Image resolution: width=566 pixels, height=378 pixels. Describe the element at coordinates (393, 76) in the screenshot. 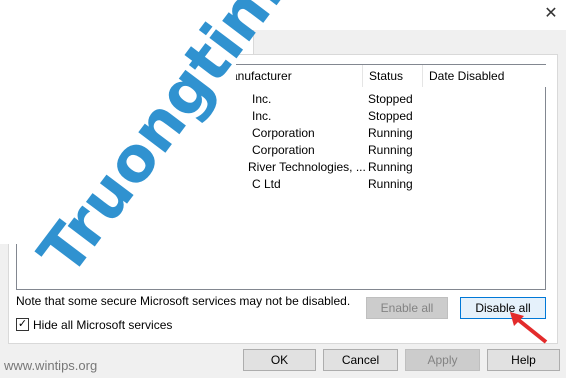

I see `column-header-status: Status` at that location.